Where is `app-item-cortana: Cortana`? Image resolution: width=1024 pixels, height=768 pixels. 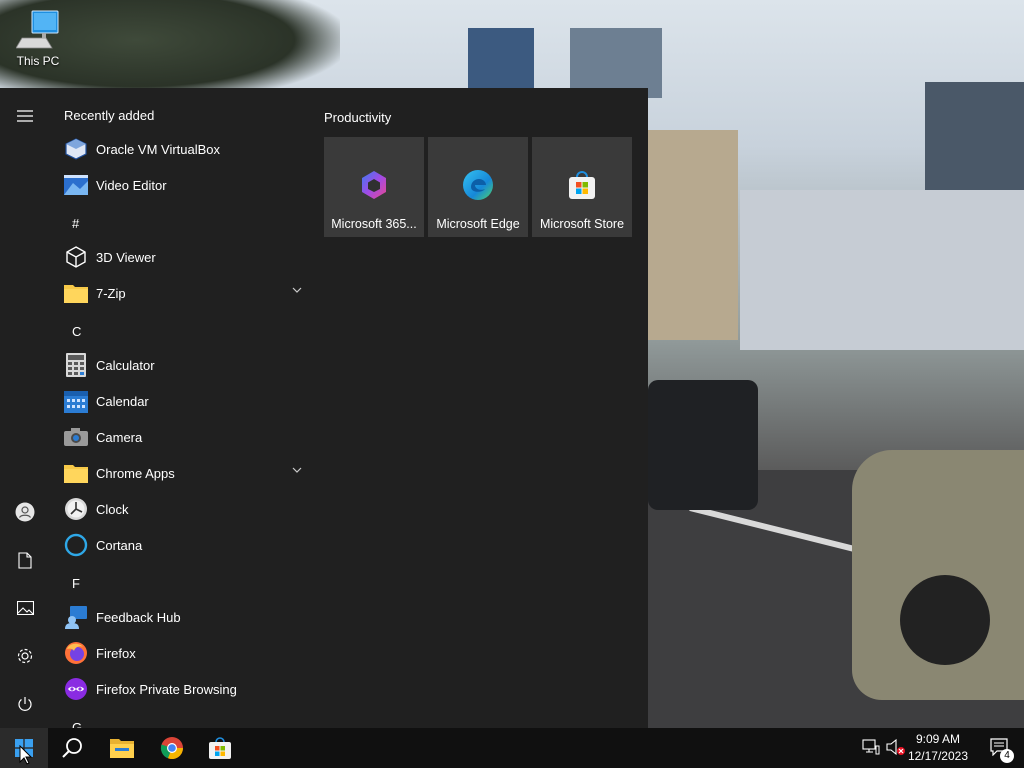 app-item-cortana: Cortana is located at coordinates (185, 545).